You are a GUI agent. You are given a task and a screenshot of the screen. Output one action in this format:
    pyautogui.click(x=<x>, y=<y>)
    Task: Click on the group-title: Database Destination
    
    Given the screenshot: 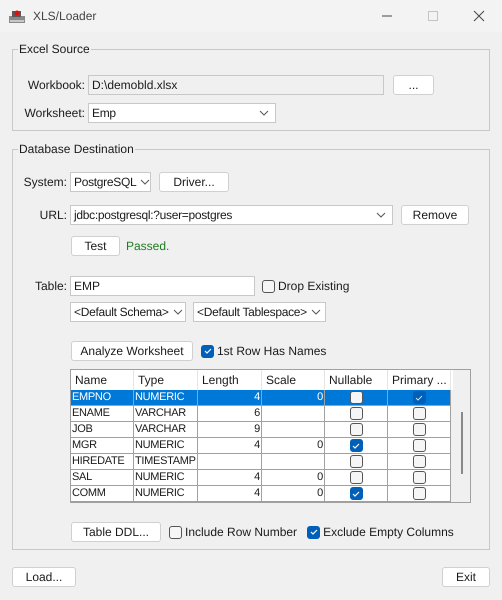 What is the action you would take?
    pyautogui.click(x=76, y=149)
    